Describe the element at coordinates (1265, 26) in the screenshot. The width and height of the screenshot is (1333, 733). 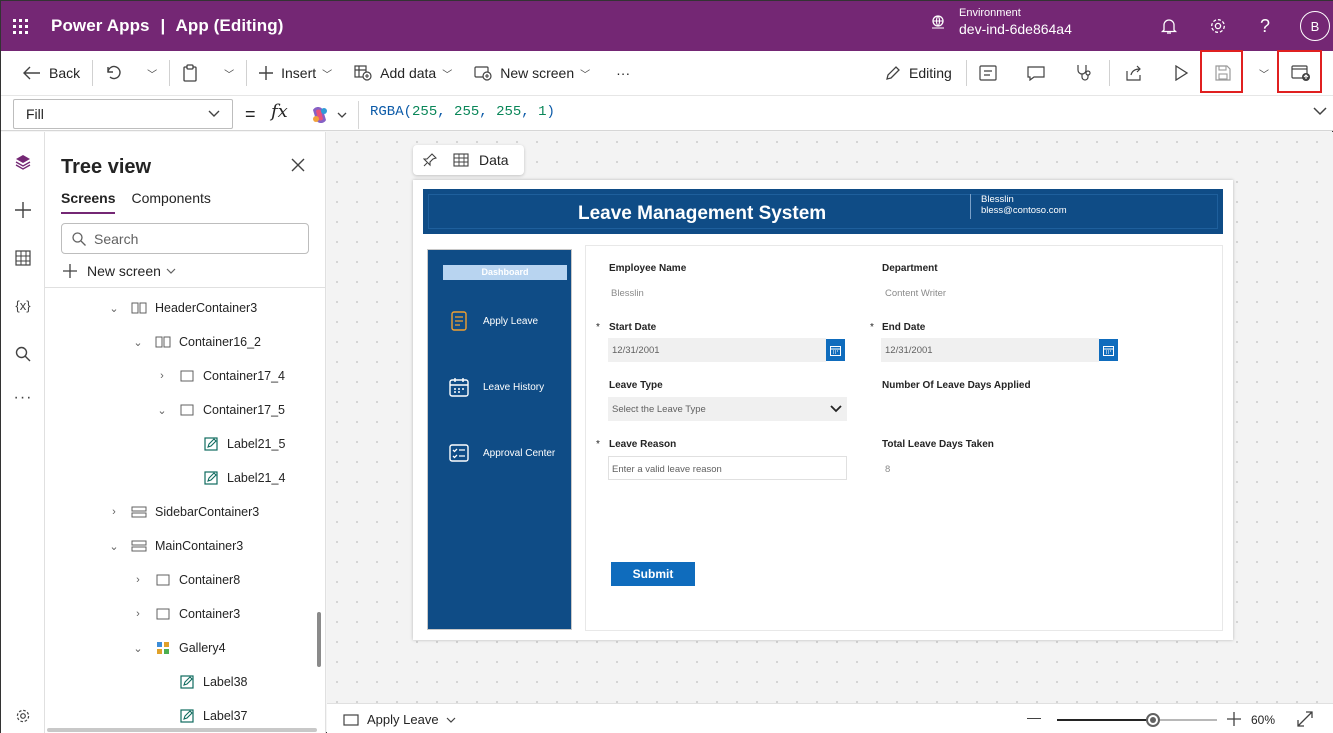
I see `help-icon: ?` at that location.